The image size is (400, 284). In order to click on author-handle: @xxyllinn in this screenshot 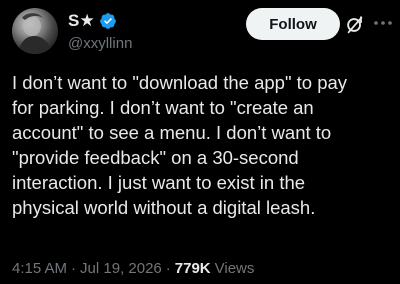, I will do `click(100, 43)`.